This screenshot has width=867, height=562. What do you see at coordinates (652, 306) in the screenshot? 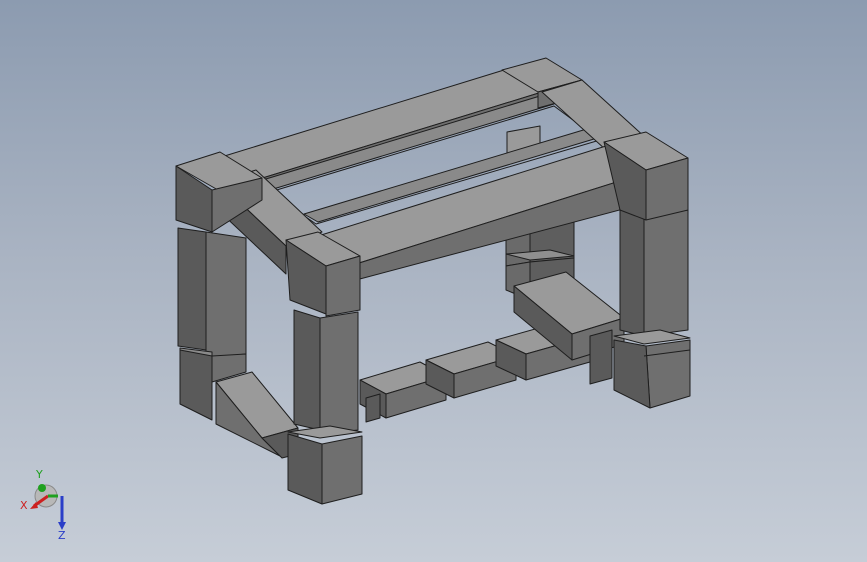
I see `front-right-leg` at bounding box center [652, 306].